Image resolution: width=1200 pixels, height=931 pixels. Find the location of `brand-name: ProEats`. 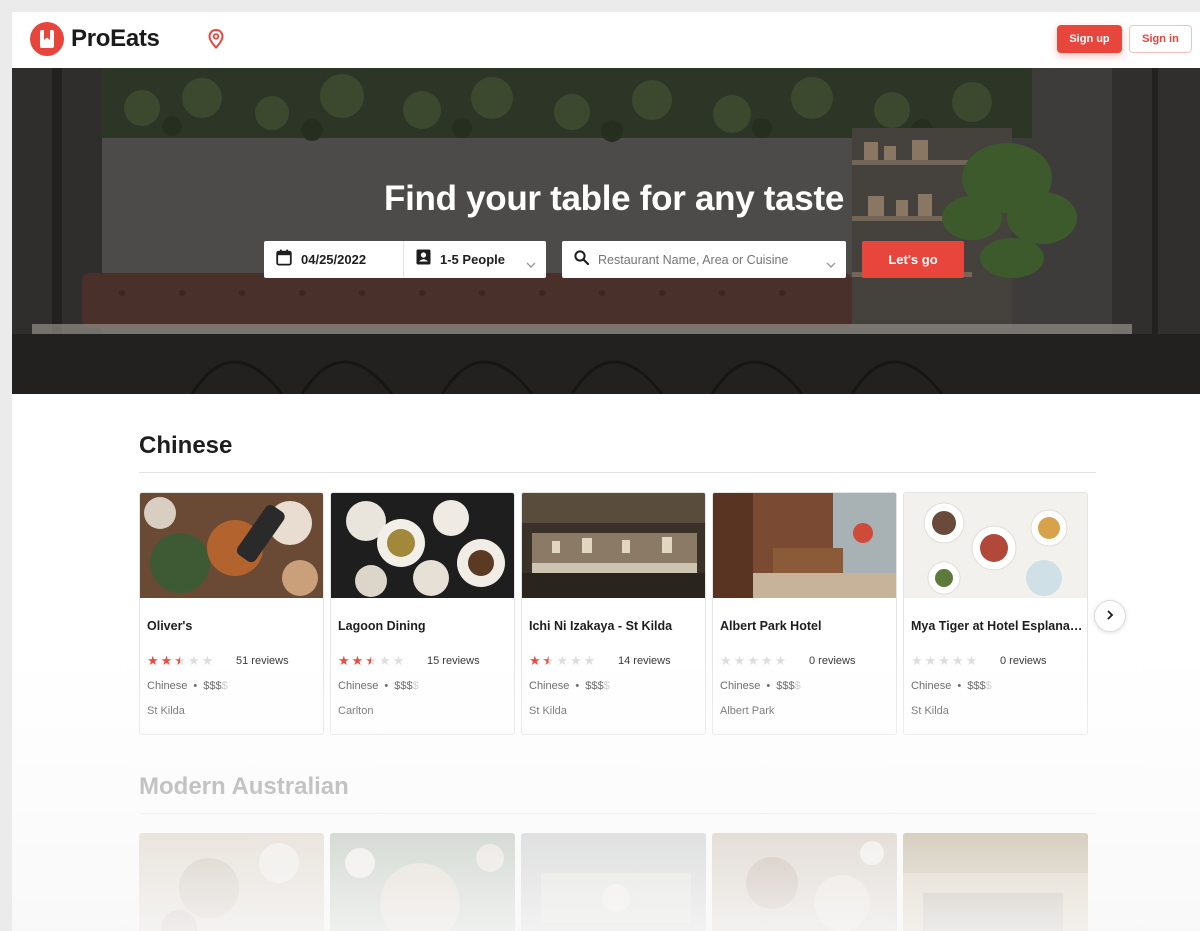

brand-name: ProEats is located at coordinates (115, 38).